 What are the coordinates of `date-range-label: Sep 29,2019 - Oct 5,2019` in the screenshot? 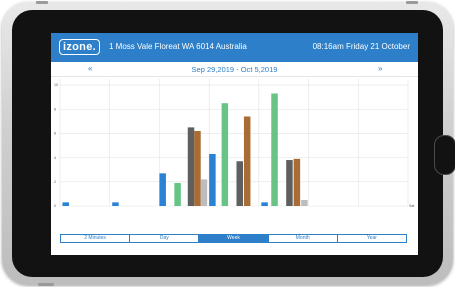 It's located at (234, 69).